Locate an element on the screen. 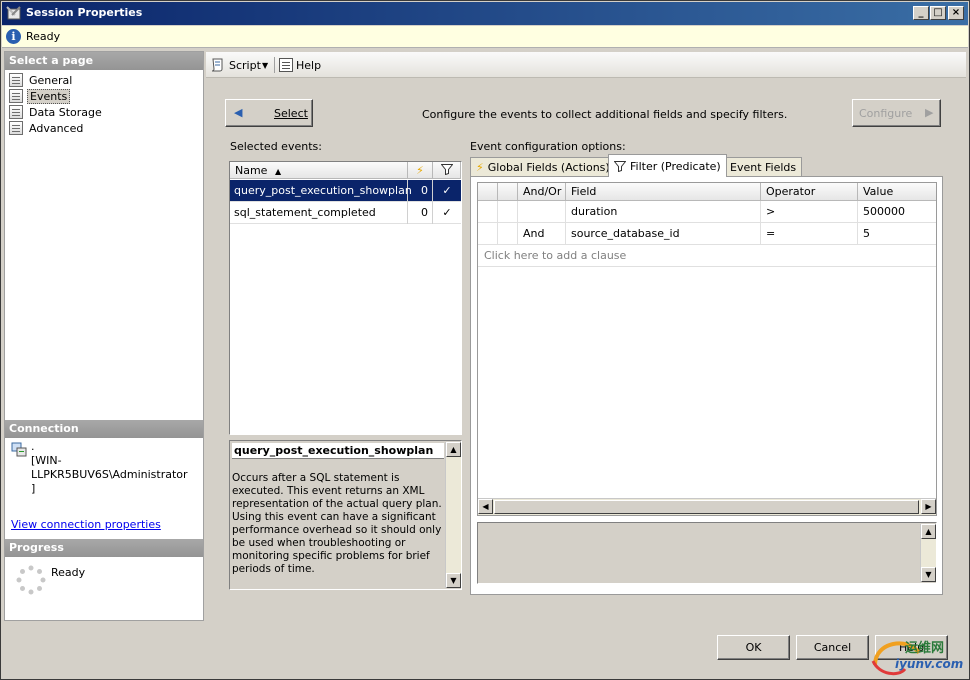  name-column-header: Name ▲ is located at coordinates (319, 170).